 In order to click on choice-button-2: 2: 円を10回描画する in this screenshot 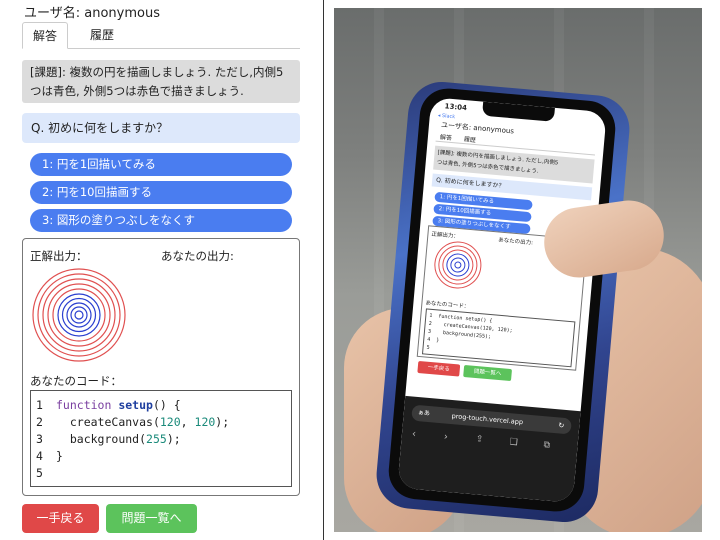, I will do `click(161, 192)`.